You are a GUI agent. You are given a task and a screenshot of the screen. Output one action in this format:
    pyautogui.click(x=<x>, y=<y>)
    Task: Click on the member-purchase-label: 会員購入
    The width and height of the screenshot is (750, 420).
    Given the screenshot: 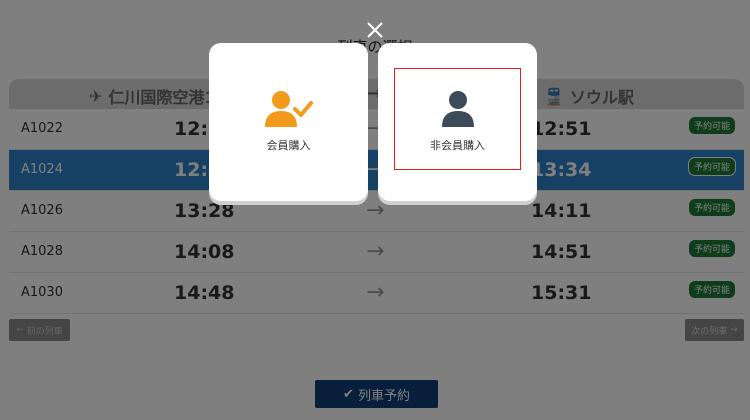 What is the action you would take?
    pyautogui.click(x=288, y=145)
    